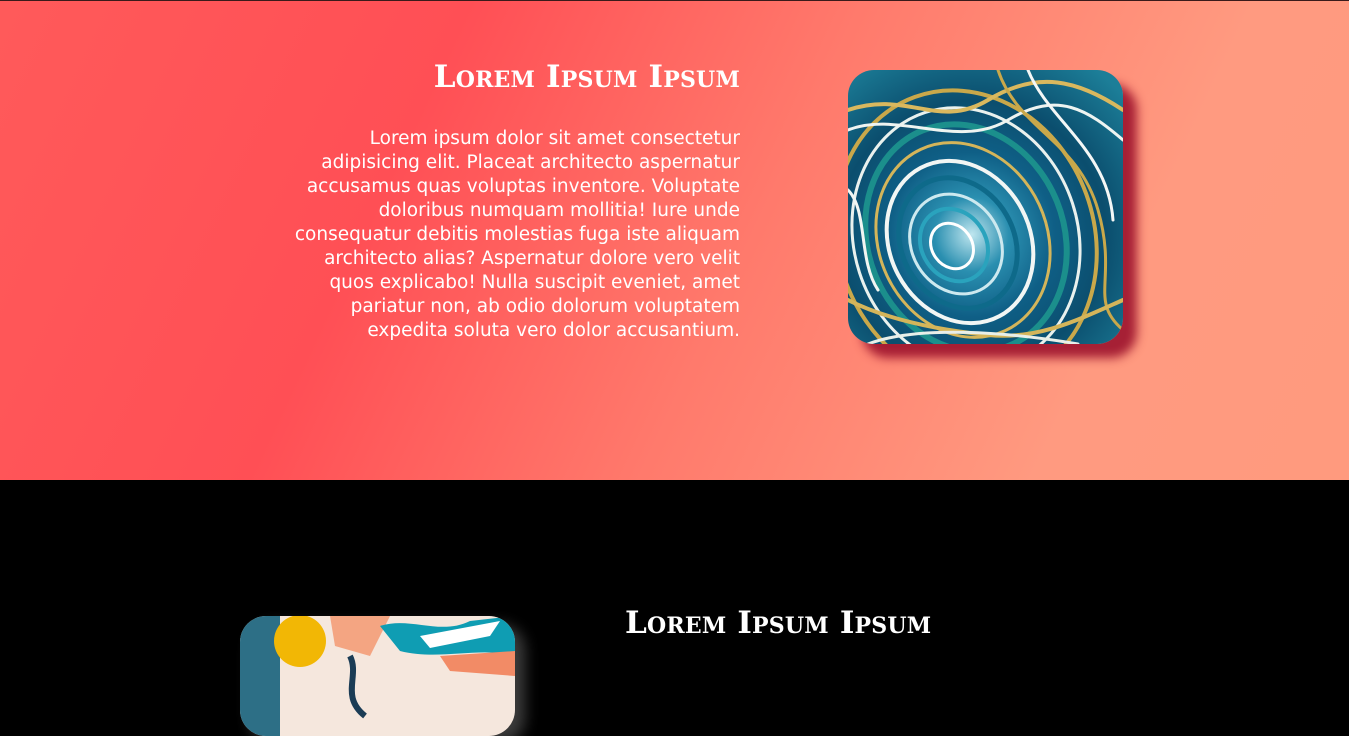 This screenshot has height=736, width=1349. I want to click on marble-artwork-image, so click(985, 207).